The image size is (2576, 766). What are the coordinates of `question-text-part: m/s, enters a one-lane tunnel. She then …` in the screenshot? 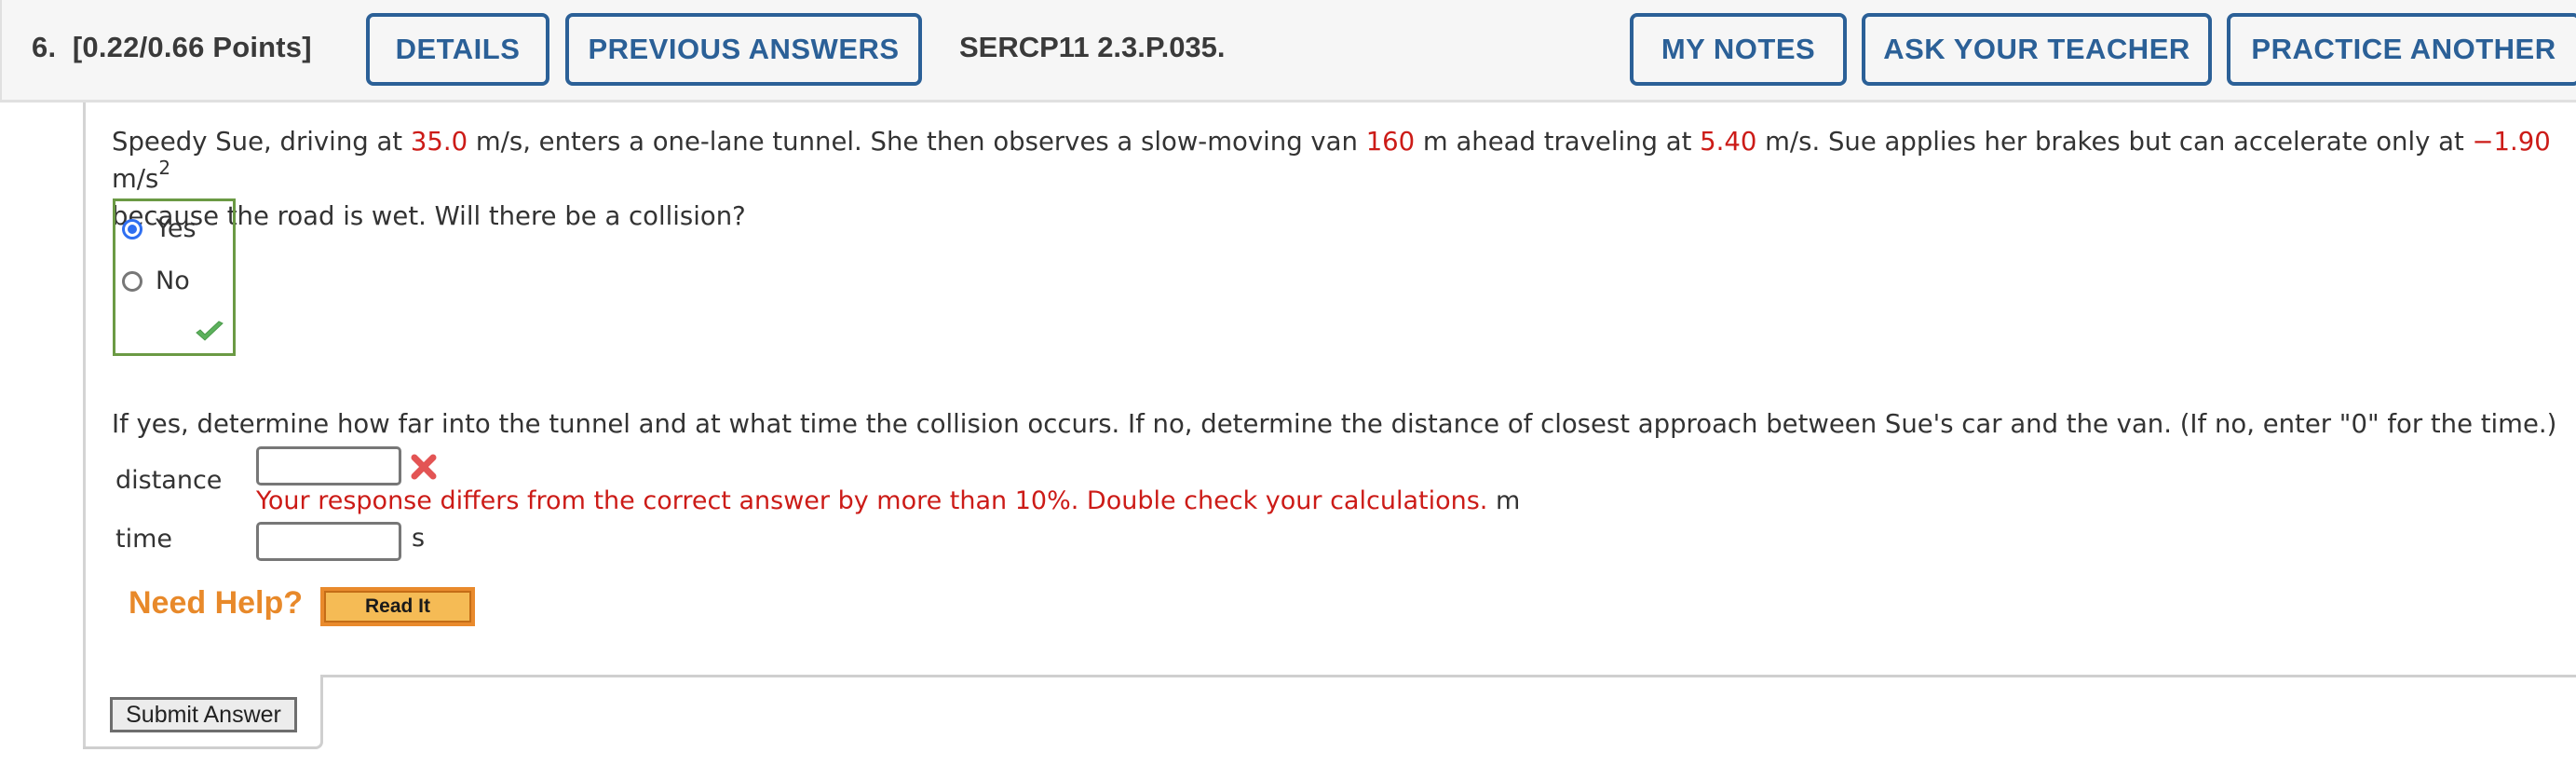 It's located at (917, 142).